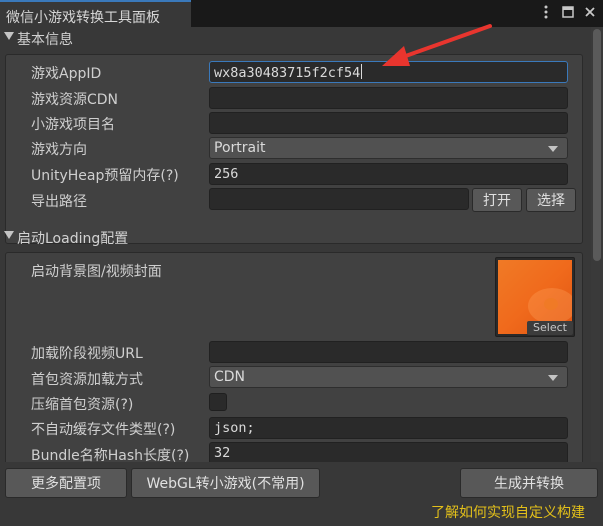  Describe the element at coordinates (59, 202) in the screenshot. I see `export-path-label: 导出路径` at that location.